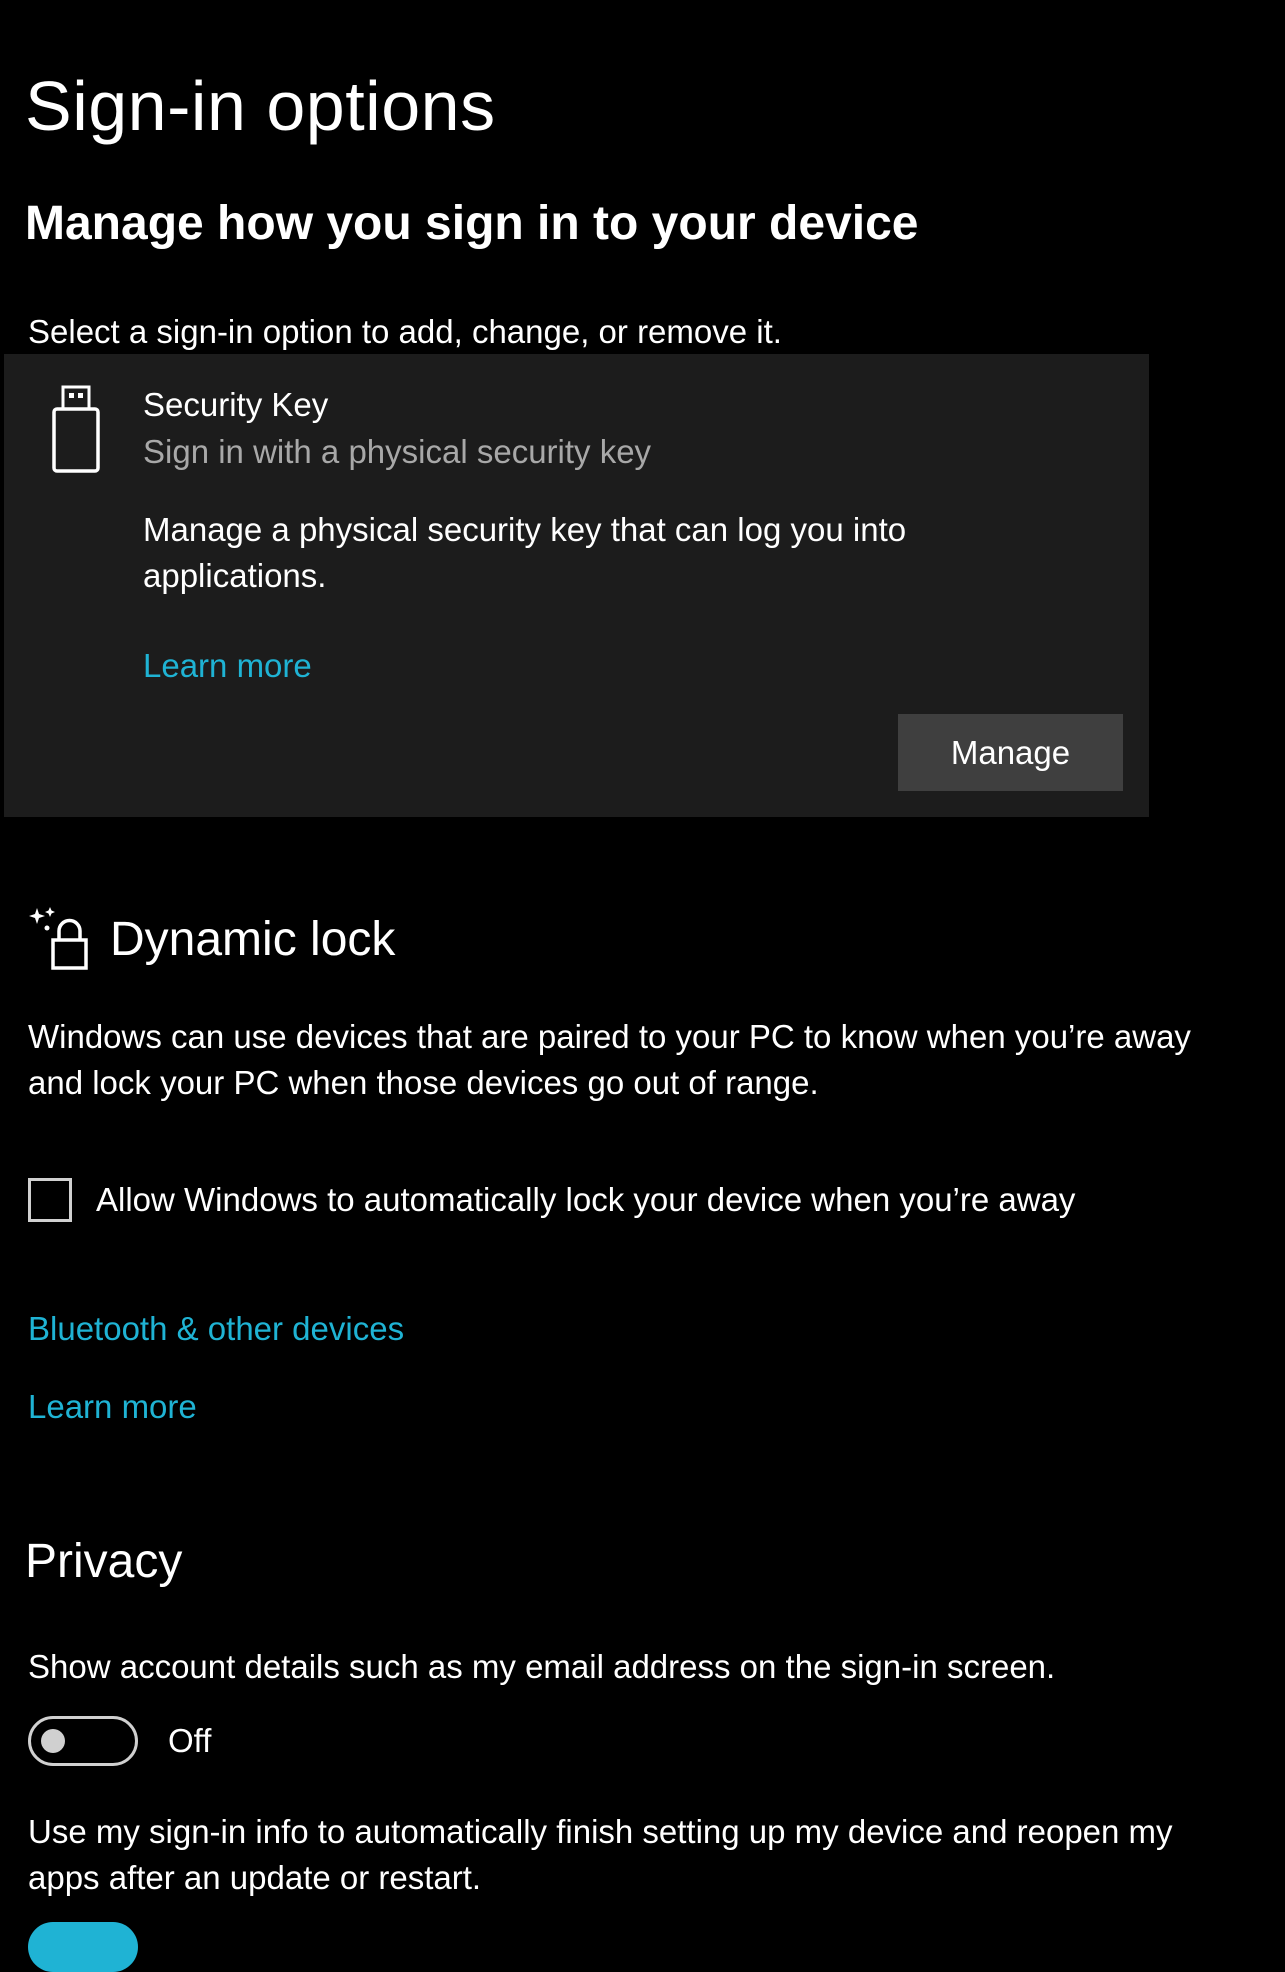 The image size is (1285, 1972). What do you see at coordinates (1010, 752) in the screenshot?
I see `manage-button: Manage` at bounding box center [1010, 752].